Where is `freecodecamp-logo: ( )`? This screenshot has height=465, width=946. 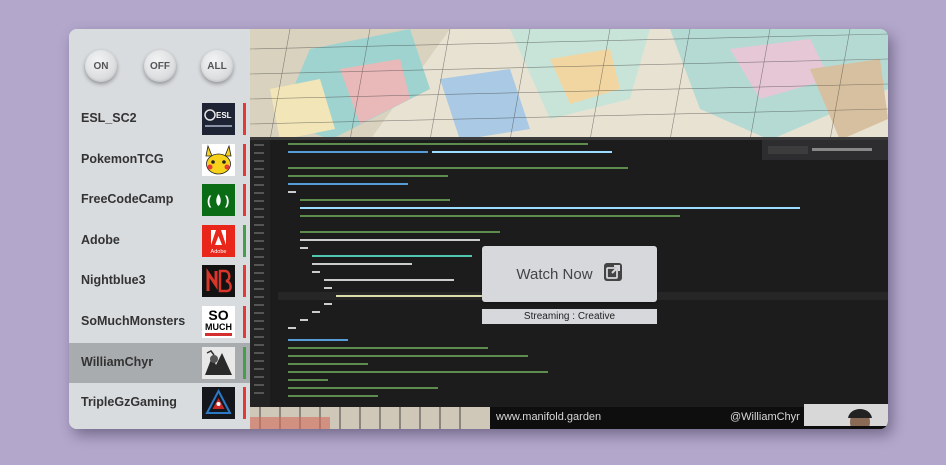
freecodecamp-logo: ( ) is located at coordinates (218, 200).